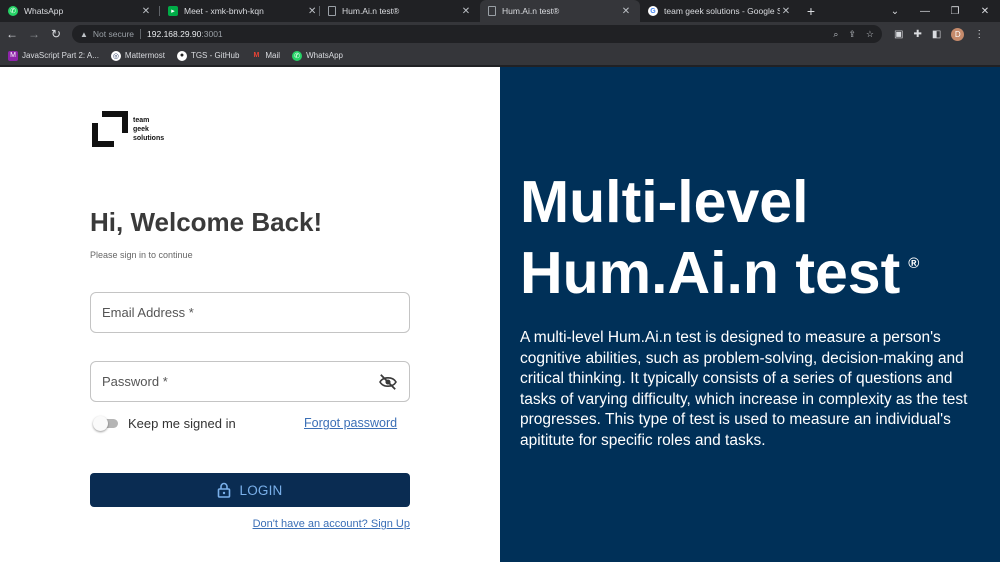 This screenshot has width=1000, height=562. I want to click on window-controls: ⌄ — ❐ ✕, so click(940, 11).